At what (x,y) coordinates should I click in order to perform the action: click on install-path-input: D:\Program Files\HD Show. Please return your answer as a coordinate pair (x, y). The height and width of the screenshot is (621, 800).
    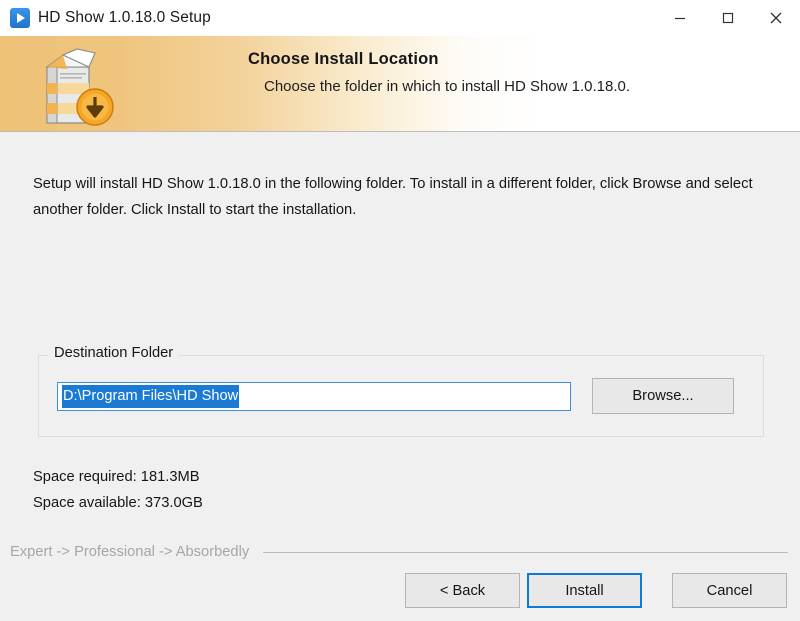
    Looking at the image, I should click on (314, 396).